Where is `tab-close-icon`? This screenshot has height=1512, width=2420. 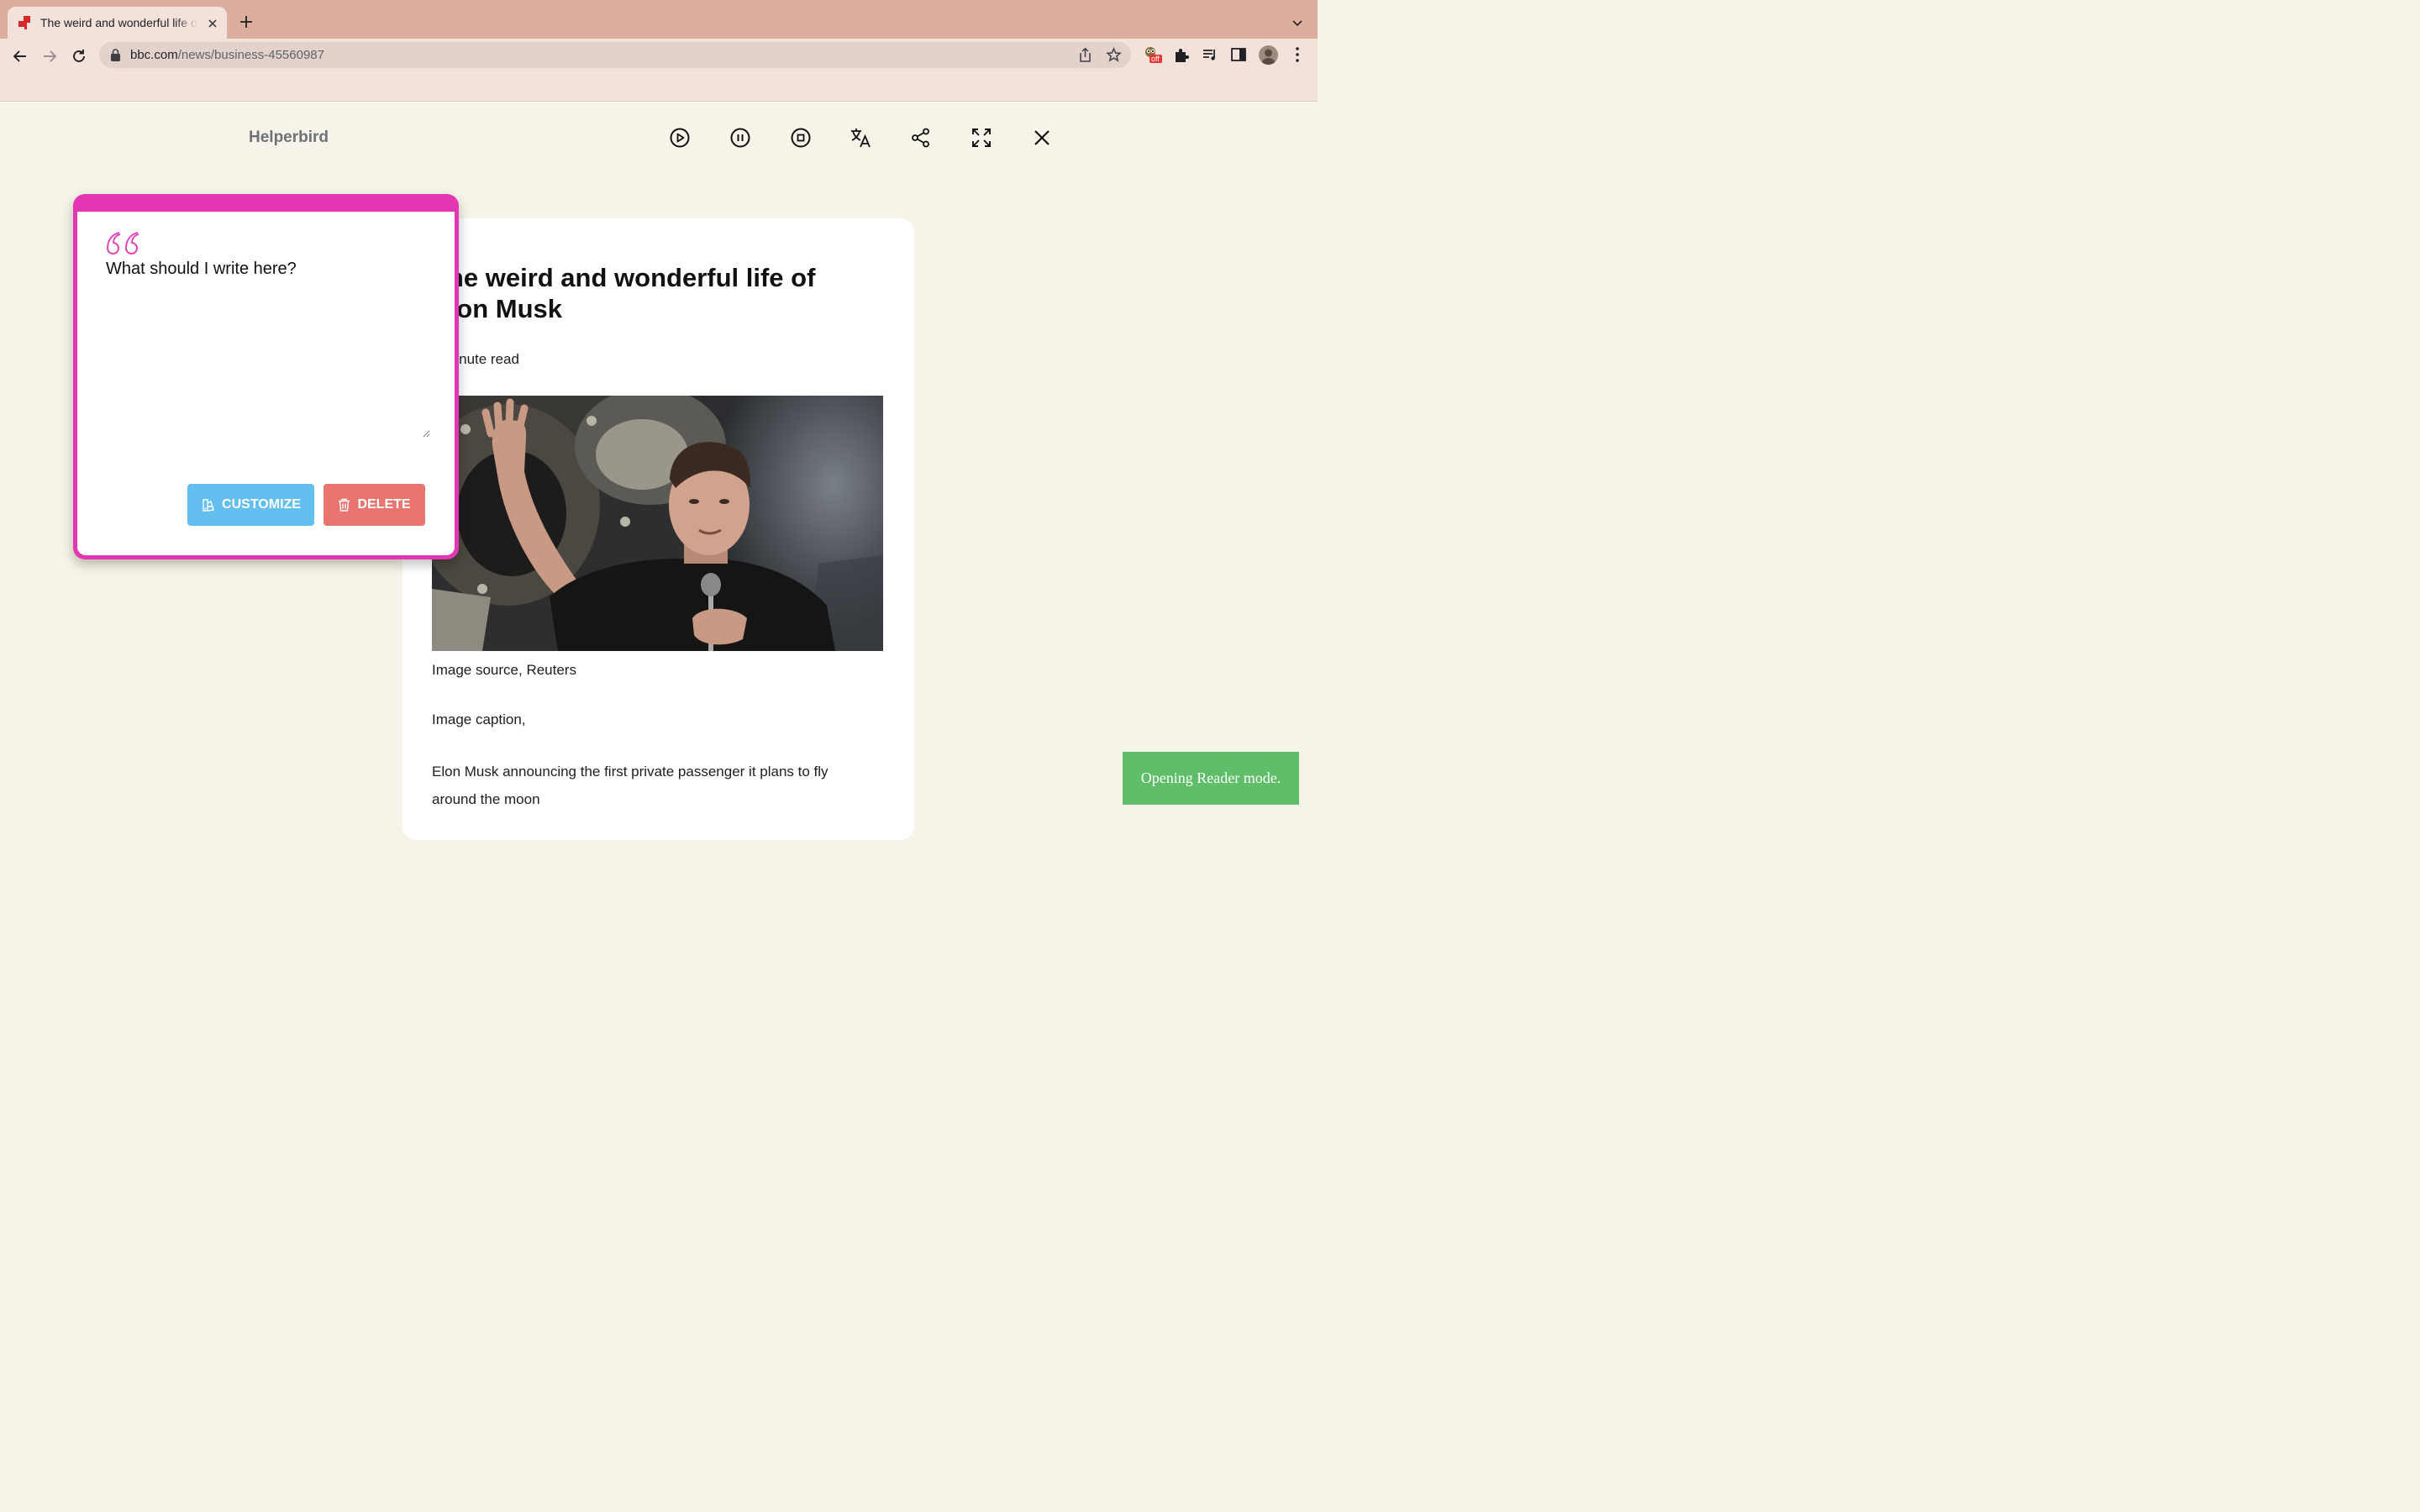 tab-close-icon is located at coordinates (212, 23).